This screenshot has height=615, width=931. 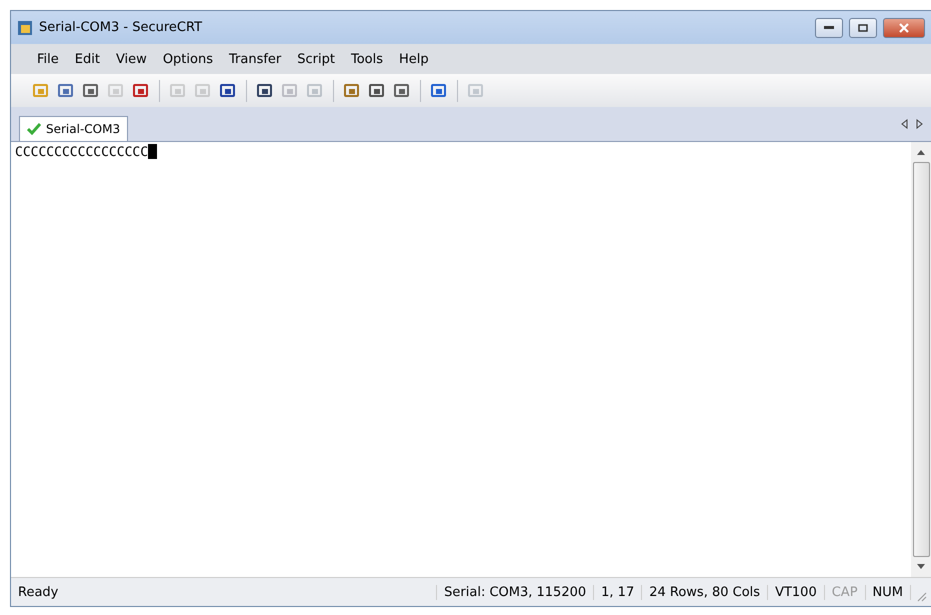 I want to click on close-icon, so click(x=904, y=27).